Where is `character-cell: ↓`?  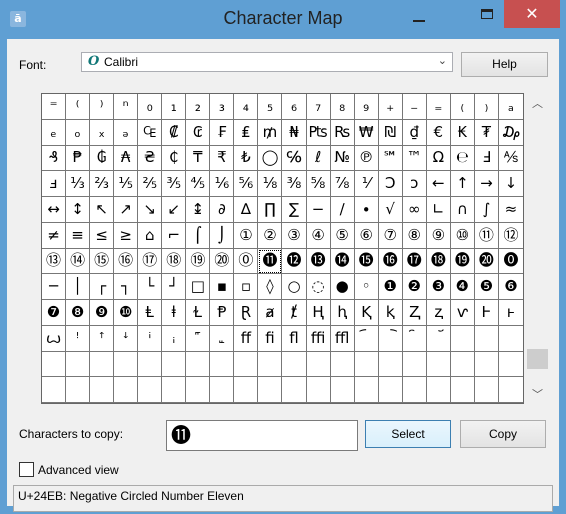
character-cell: ↓ is located at coordinates (510, 184).